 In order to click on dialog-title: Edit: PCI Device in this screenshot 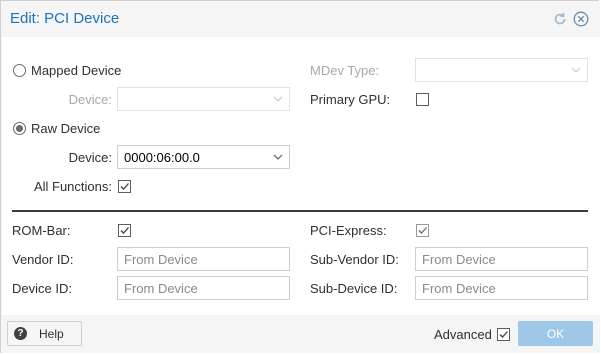, I will do `click(65, 18)`.